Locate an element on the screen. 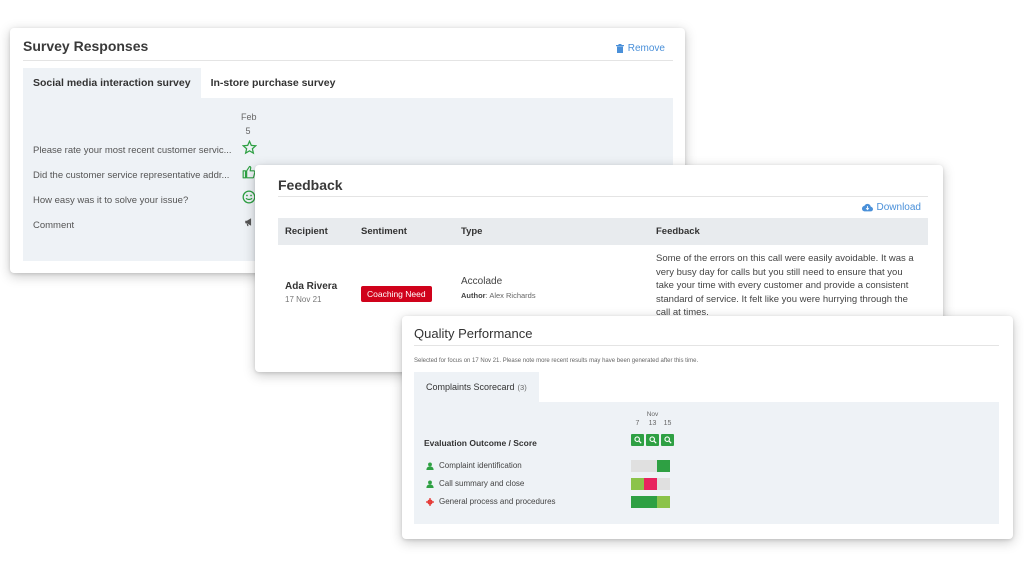 The image size is (1024, 576). quality-title: Quality Performance is located at coordinates (473, 333).